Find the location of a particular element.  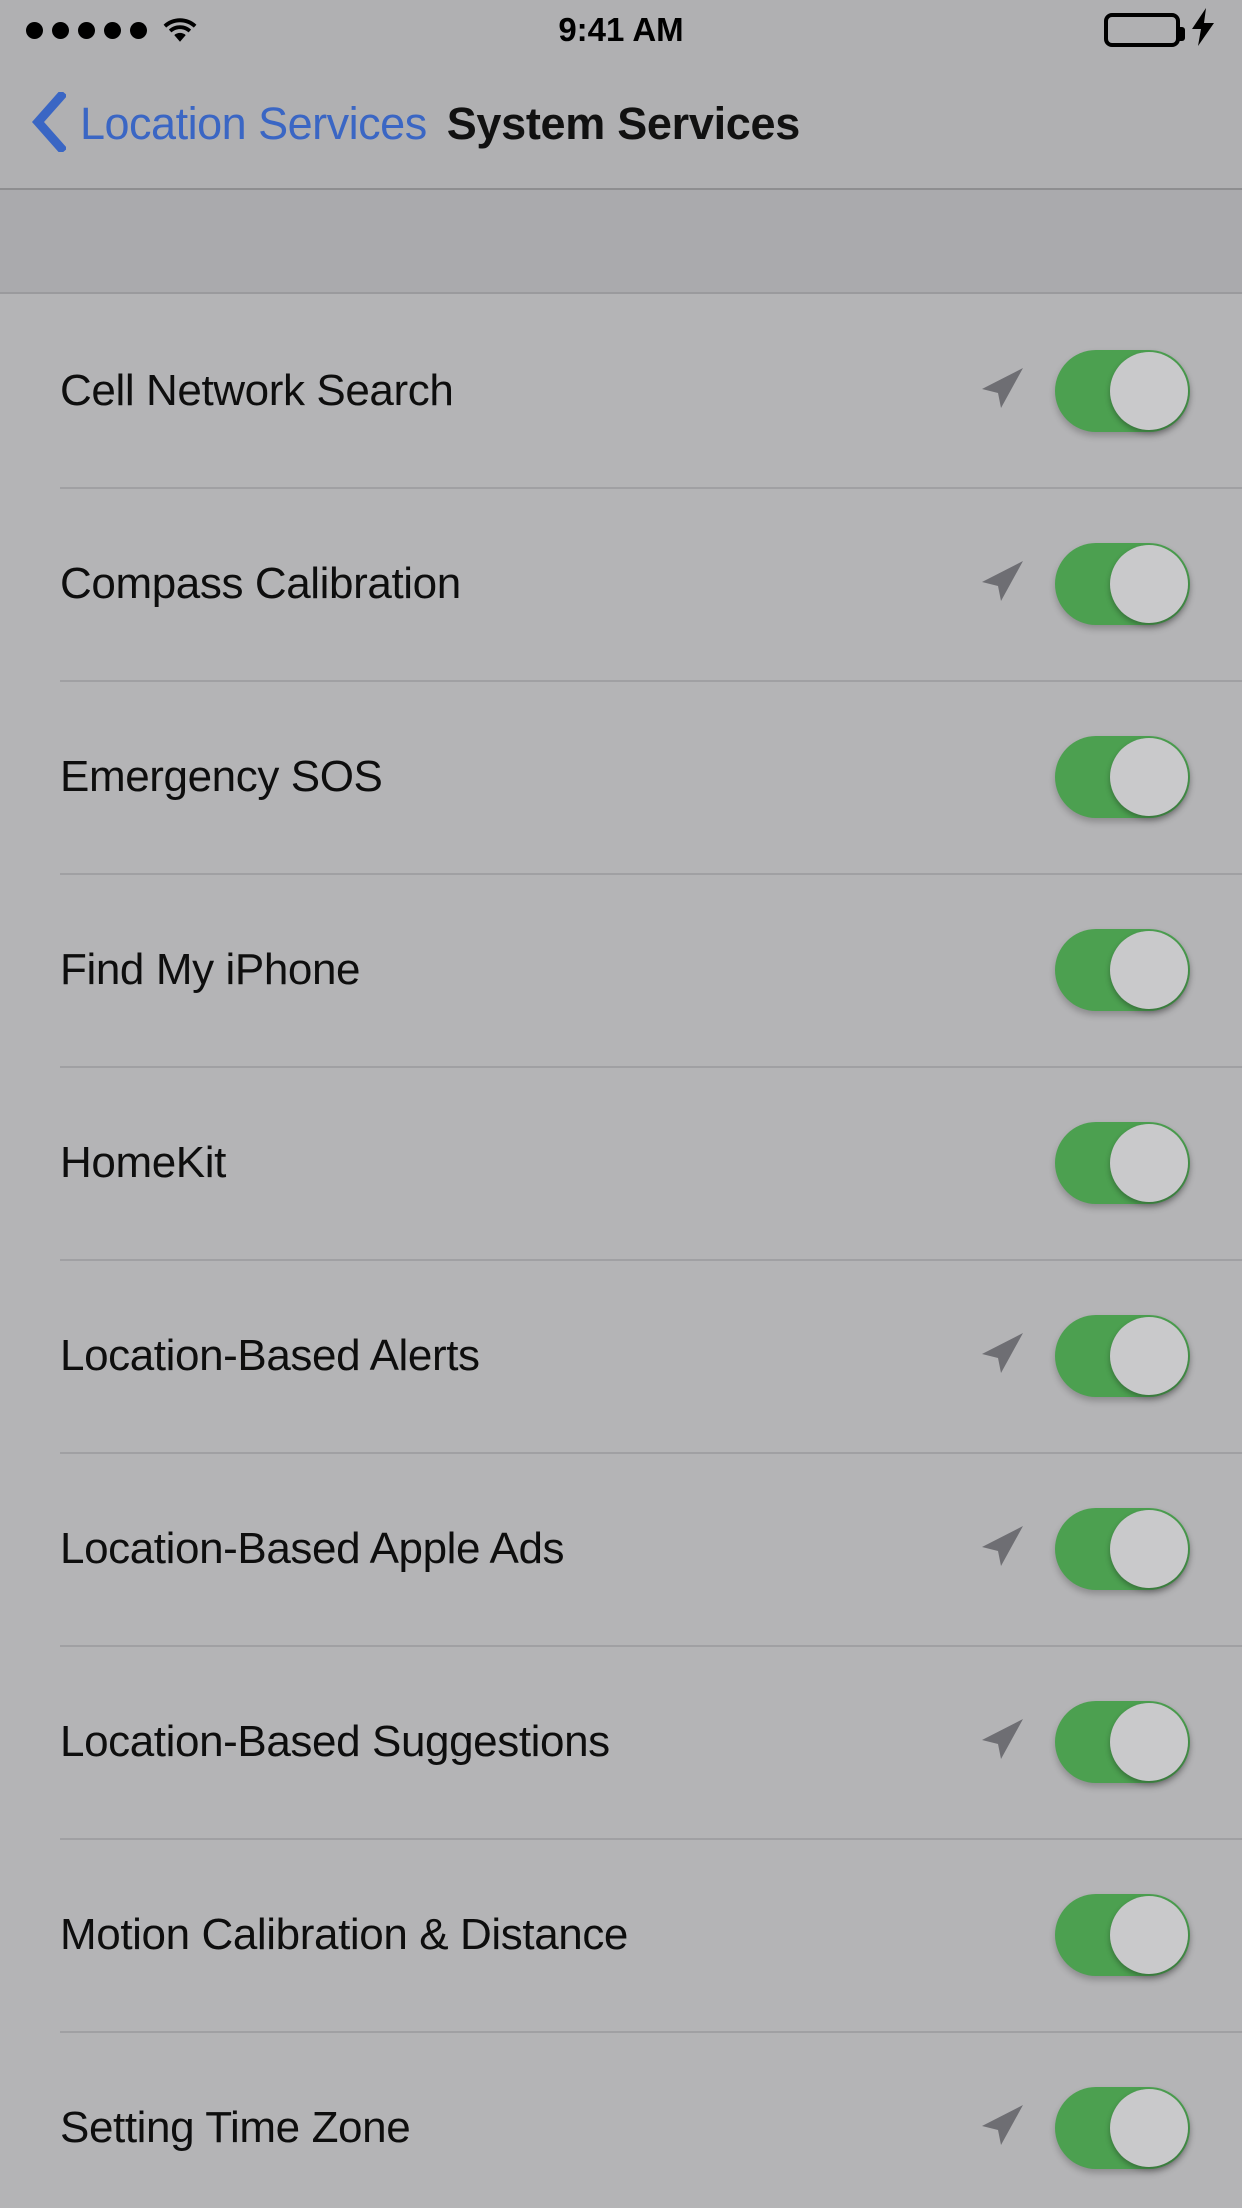

status-bar: 9:41 AM is located at coordinates (621, 30).